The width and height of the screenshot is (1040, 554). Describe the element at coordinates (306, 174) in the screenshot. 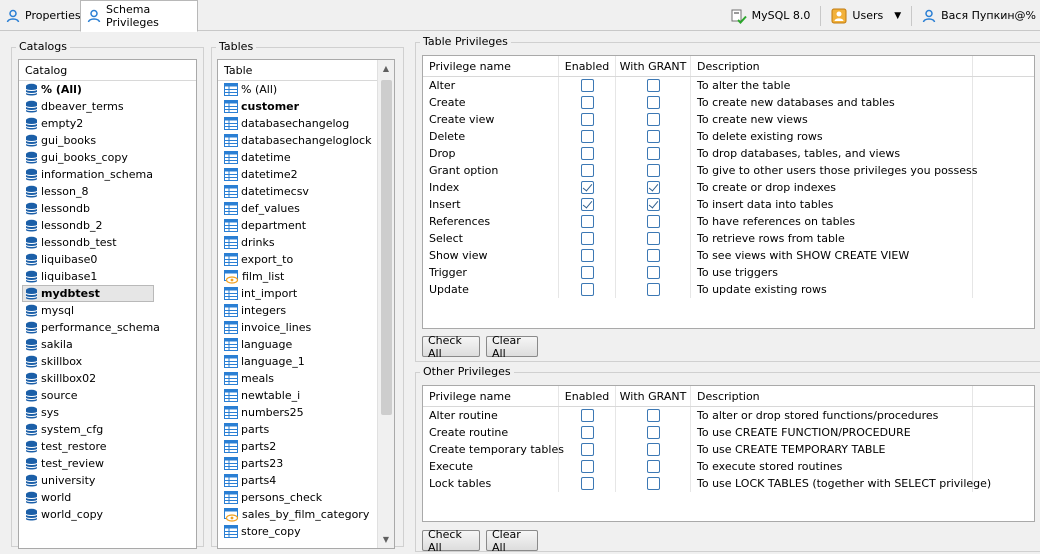

I see `table-item: datetime2` at that location.